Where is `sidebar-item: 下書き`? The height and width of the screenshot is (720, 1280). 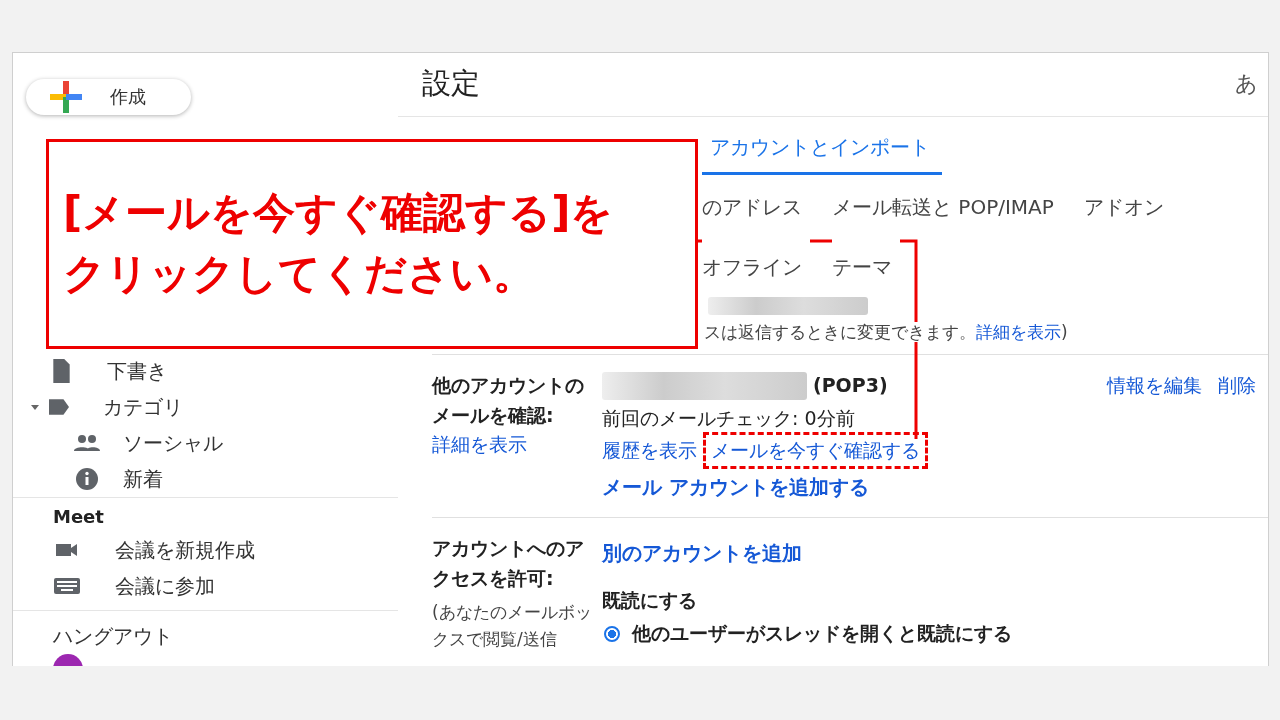 sidebar-item: 下書き is located at coordinates (205, 371).